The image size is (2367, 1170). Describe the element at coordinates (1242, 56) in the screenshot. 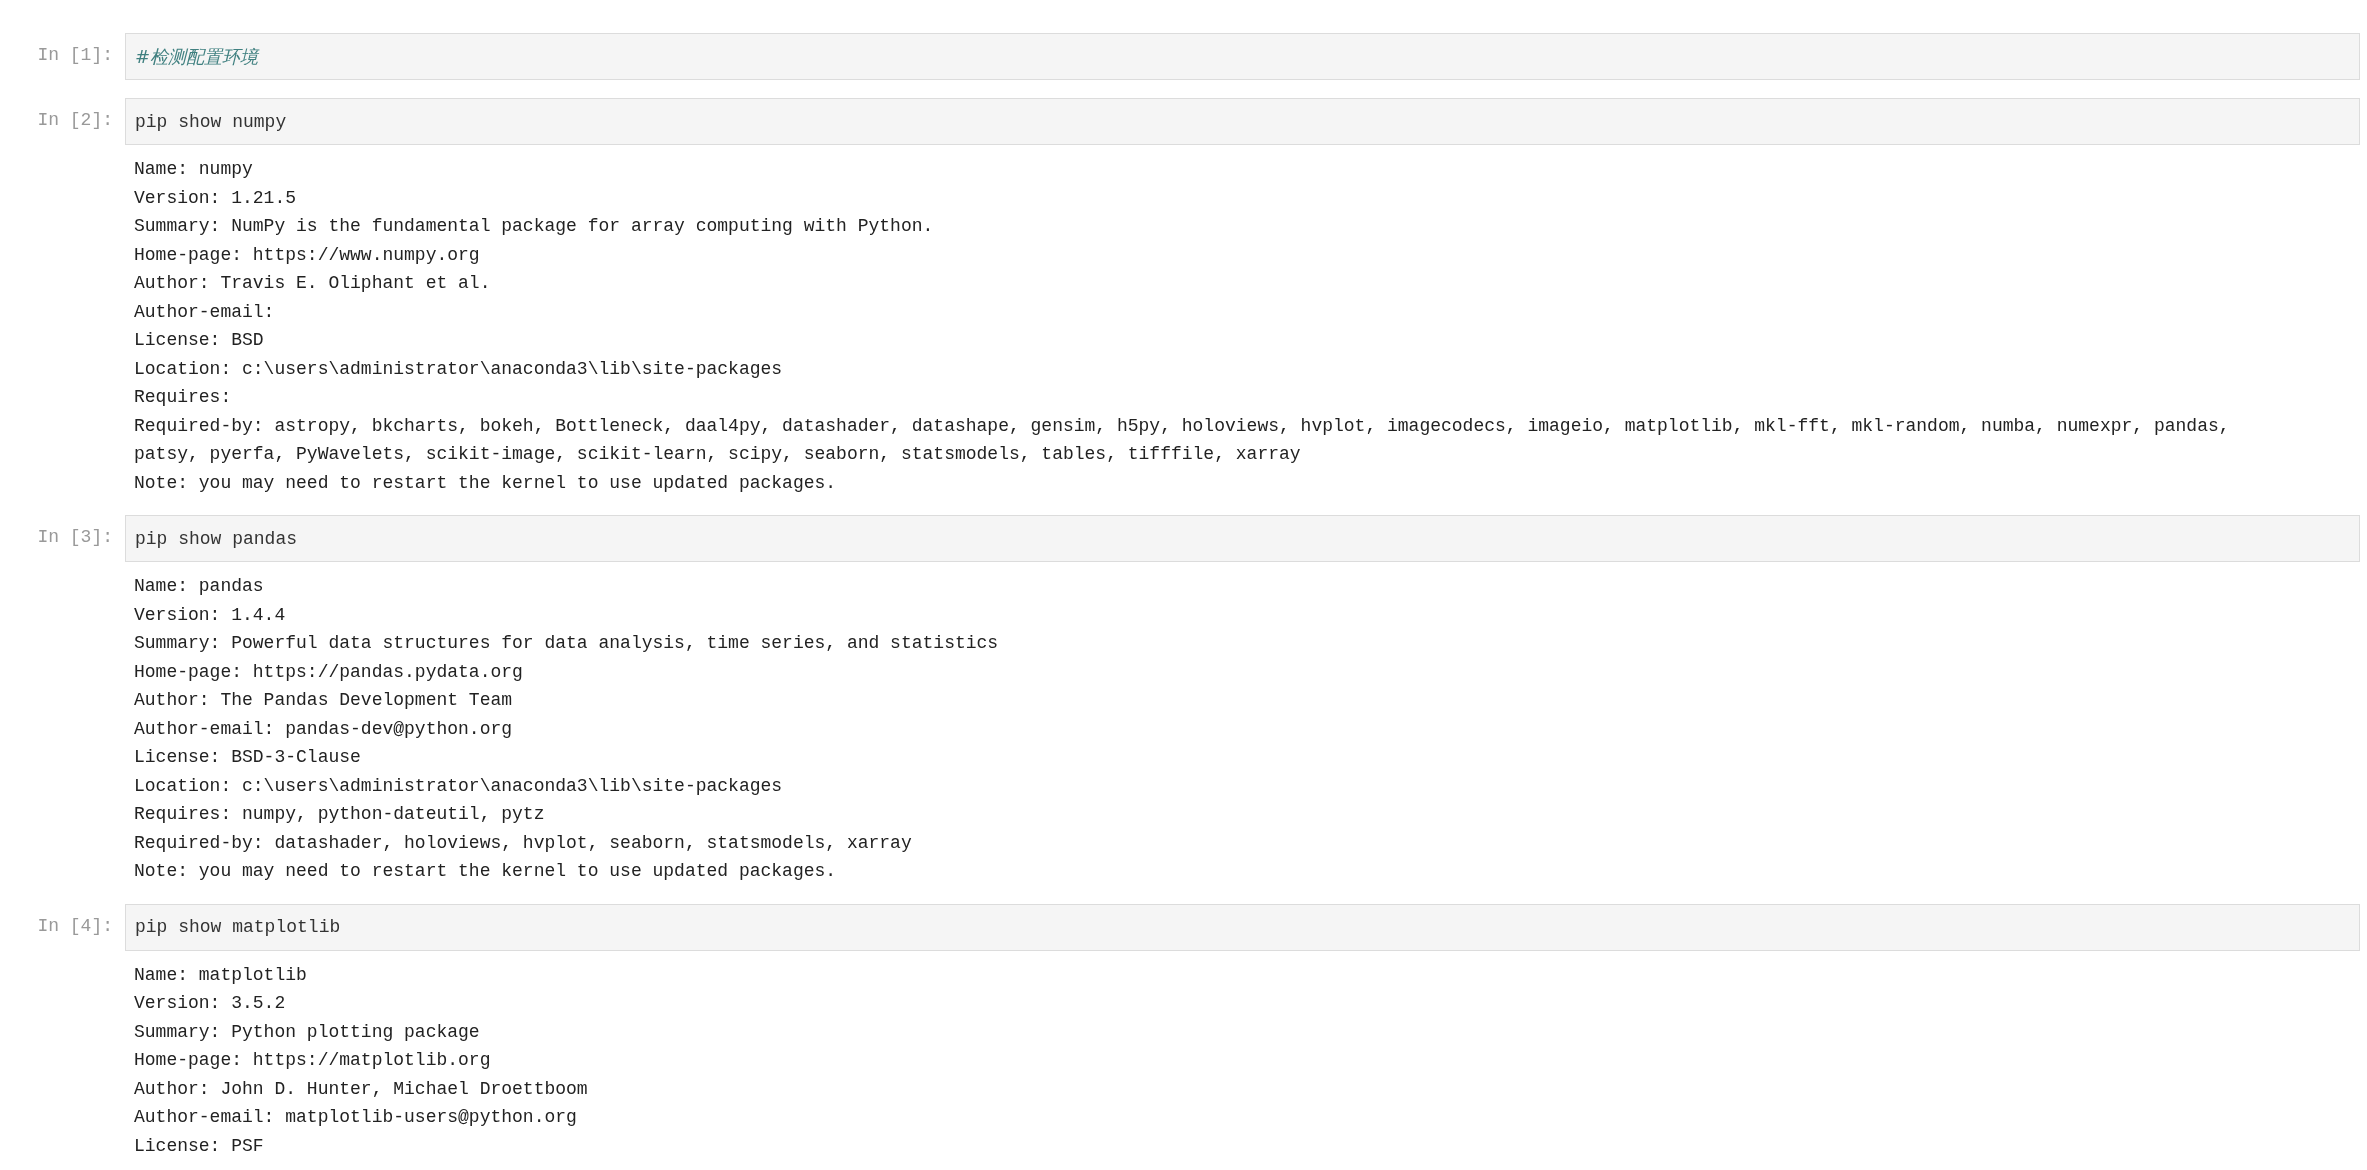

I see `code-input-cell: #检测配置环境` at that location.